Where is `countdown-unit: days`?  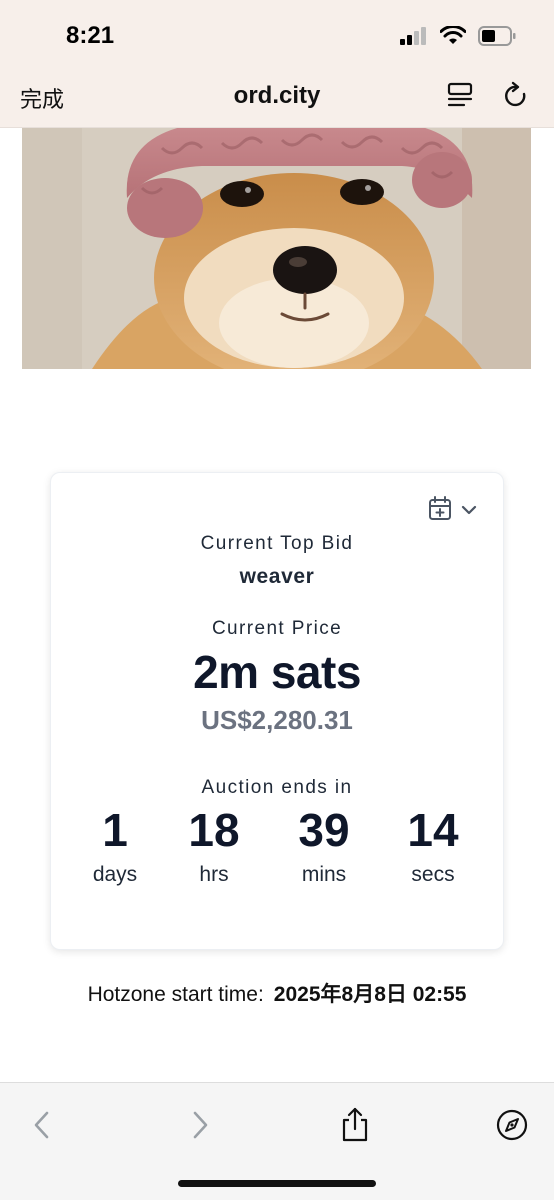 countdown-unit: days is located at coordinates (115, 874).